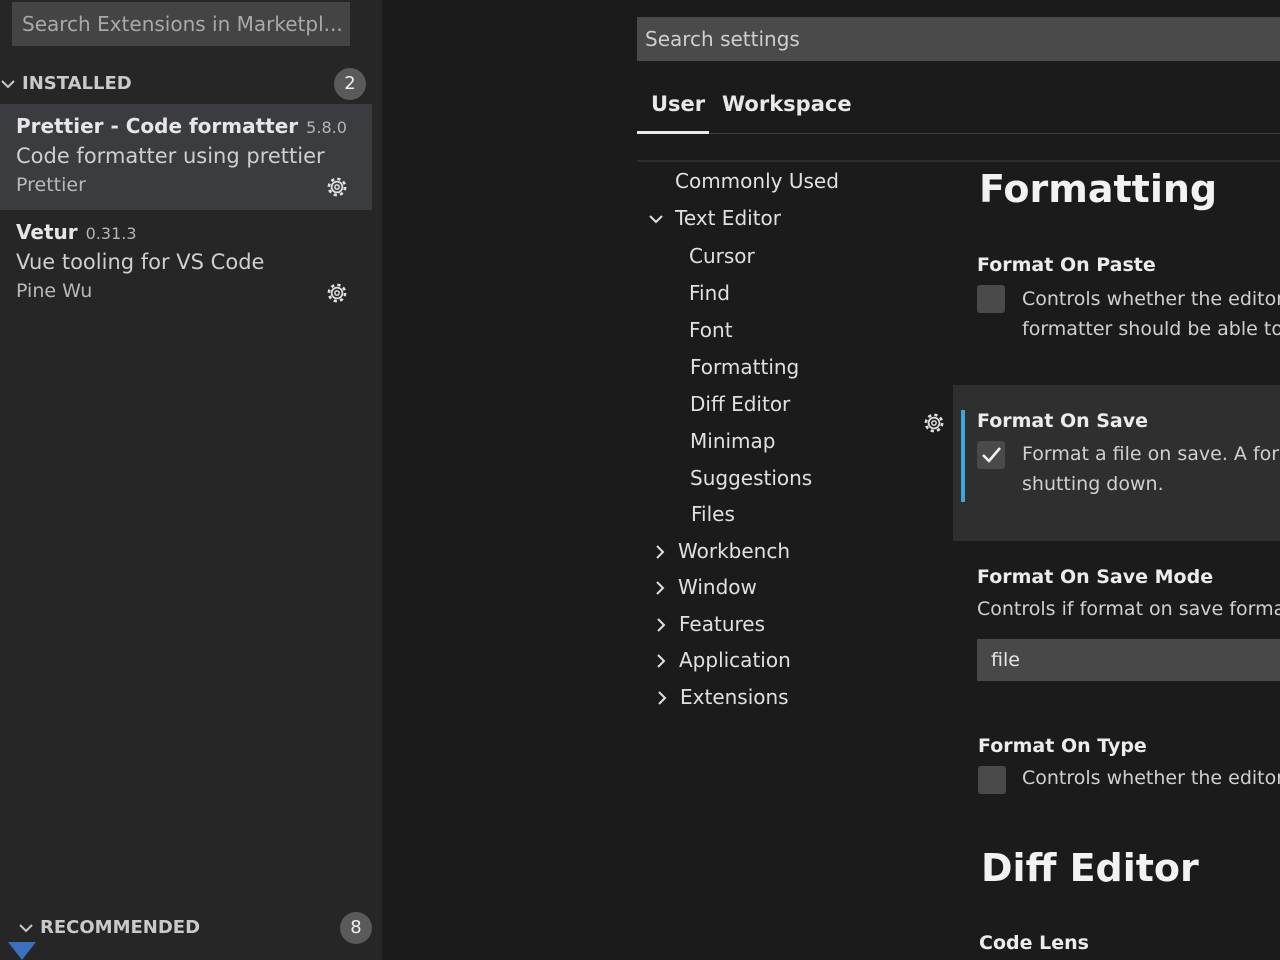  Describe the element at coordinates (1090, 868) in the screenshot. I see `section-title-diff-editor: Diff Editor` at that location.